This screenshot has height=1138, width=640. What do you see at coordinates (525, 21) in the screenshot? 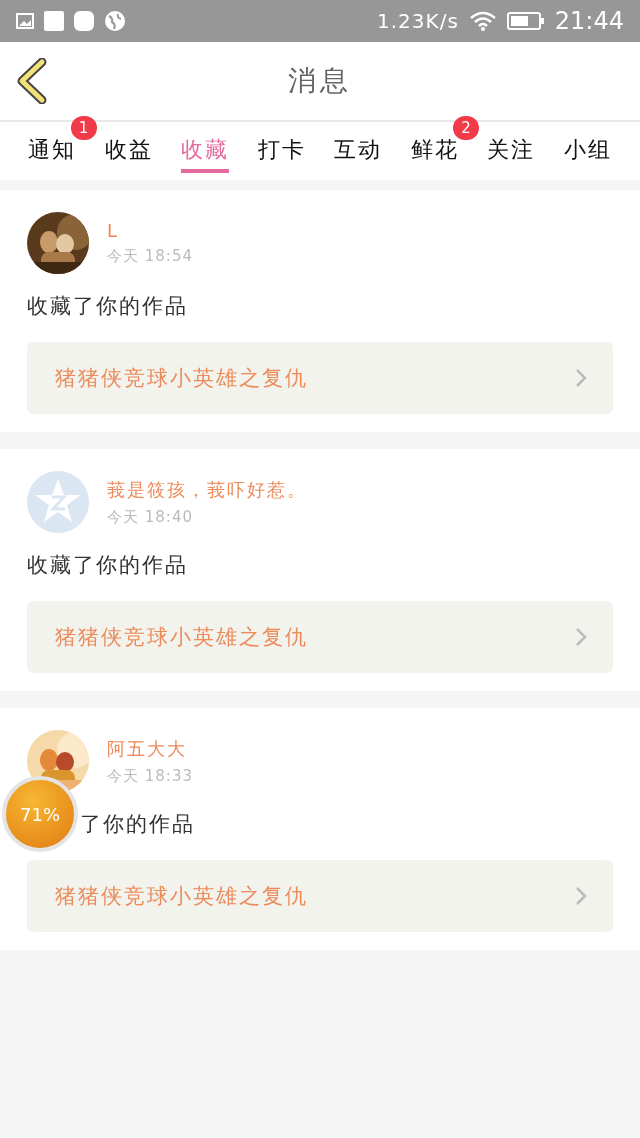
I see `battery-icon` at bounding box center [525, 21].